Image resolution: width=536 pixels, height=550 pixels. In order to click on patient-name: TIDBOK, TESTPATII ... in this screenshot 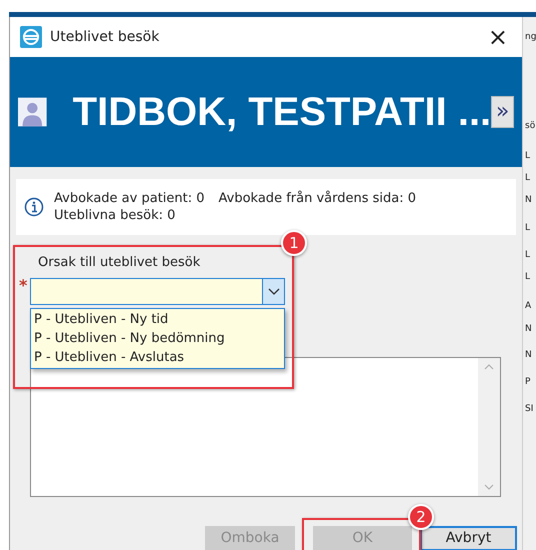, I will do `click(282, 112)`.